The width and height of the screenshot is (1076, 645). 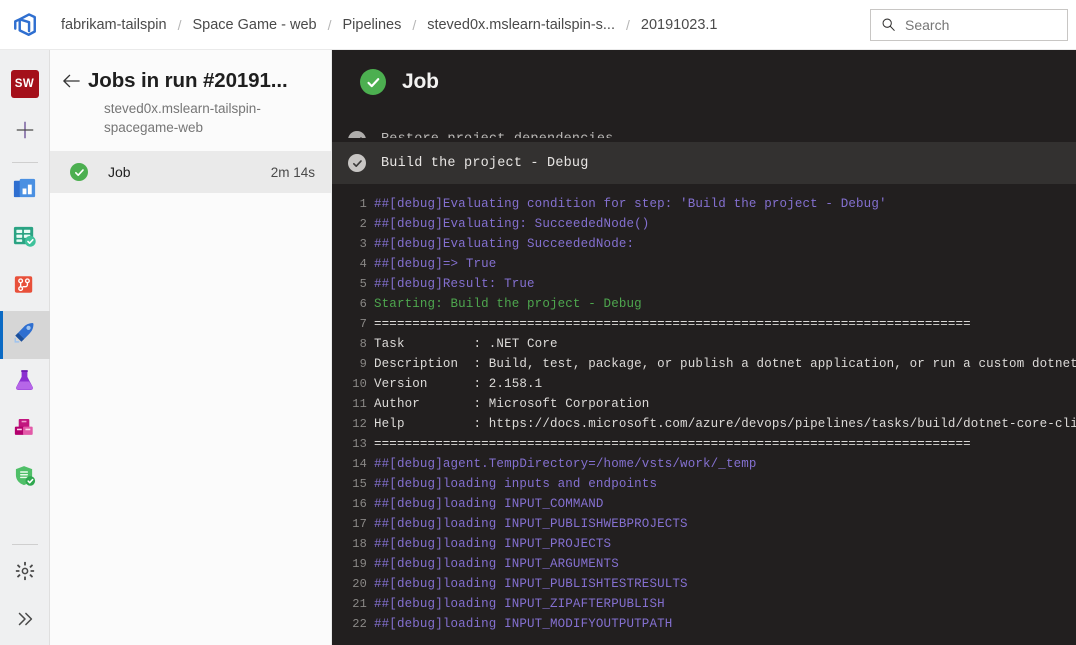 I want to click on sidebar-item-project-settings, so click(x=25, y=573).